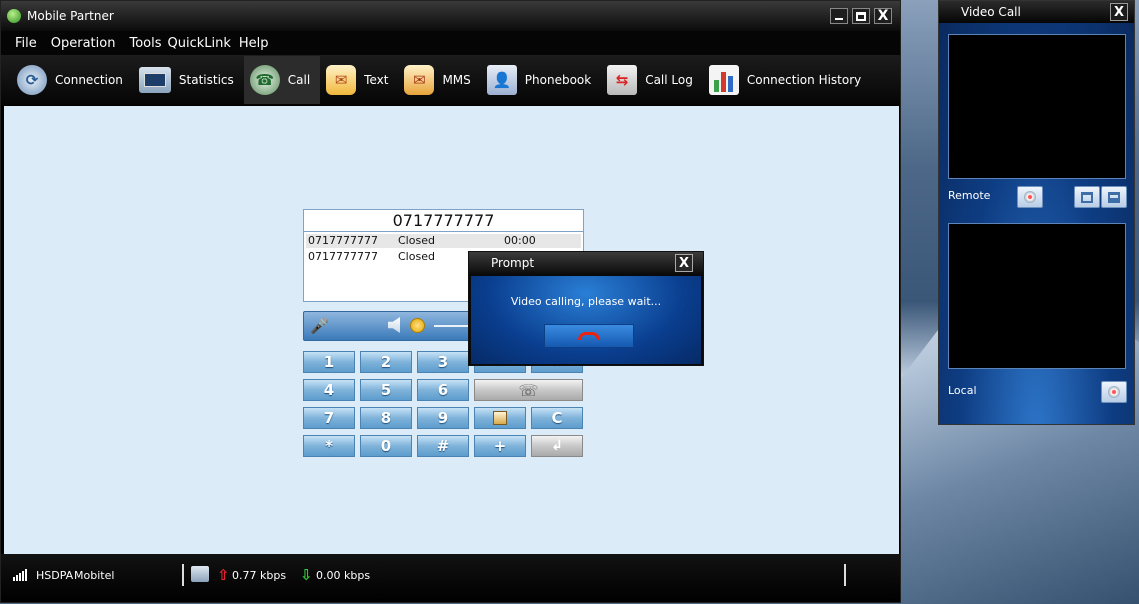  What do you see at coordinates (329, 362) in the screenshot?
I see `key-1: 1` at bounding box center [329, 362].